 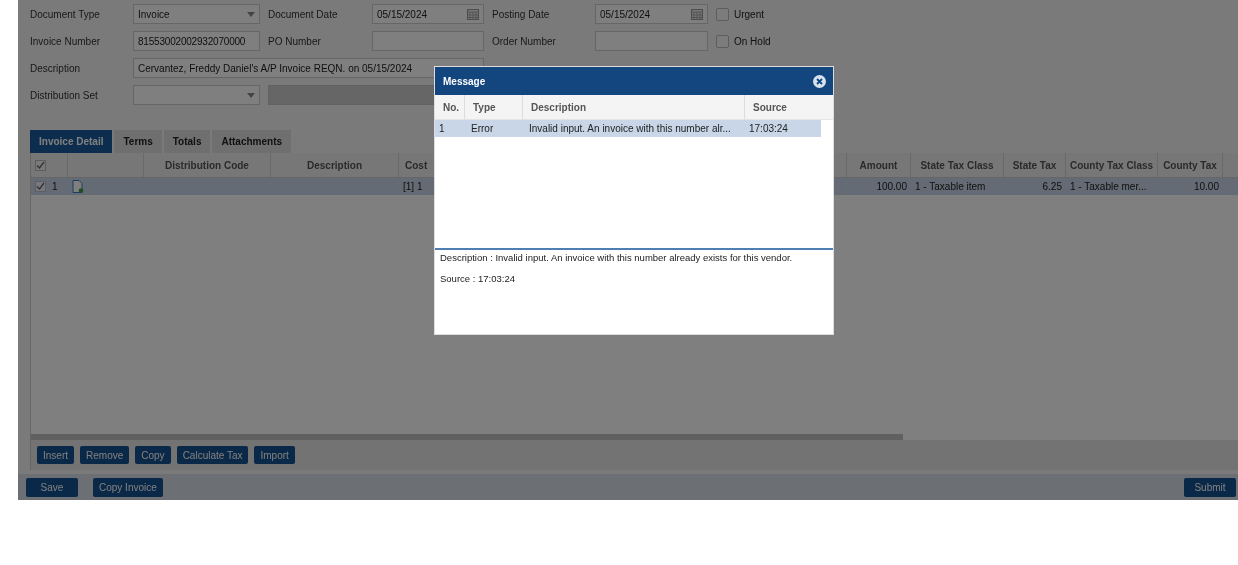 I want to click on table-cell: 10.00, so click(x=1206, y=186).